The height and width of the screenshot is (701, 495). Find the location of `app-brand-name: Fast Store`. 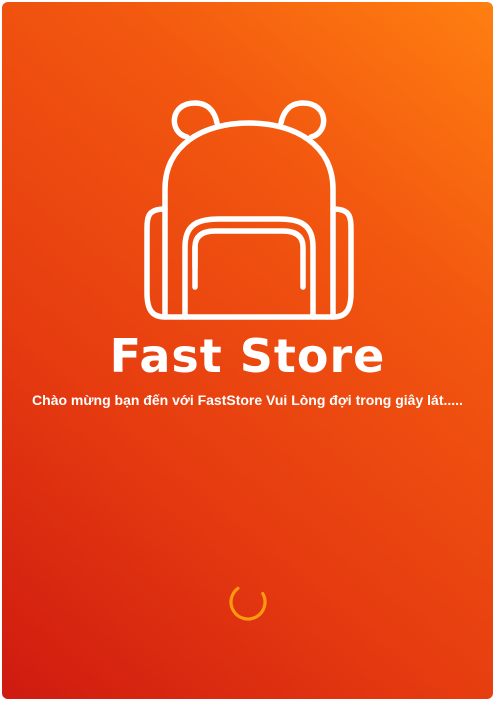

app-brand-name: Fast Store is located at coordinates (247, 356).